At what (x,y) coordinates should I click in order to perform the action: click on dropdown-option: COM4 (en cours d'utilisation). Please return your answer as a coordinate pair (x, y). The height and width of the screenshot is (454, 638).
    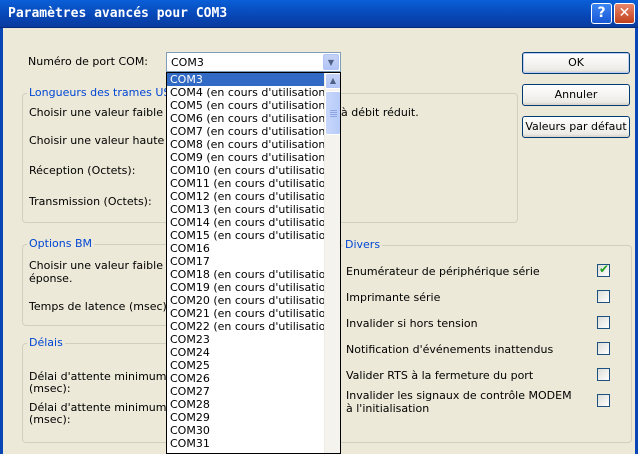
    Looking at the image, I should click on (253, 92).